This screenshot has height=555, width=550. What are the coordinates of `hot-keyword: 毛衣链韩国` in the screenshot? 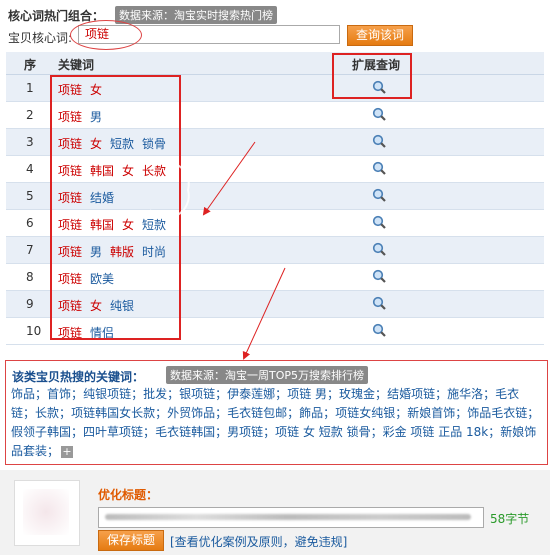 It's located at (185, 432).